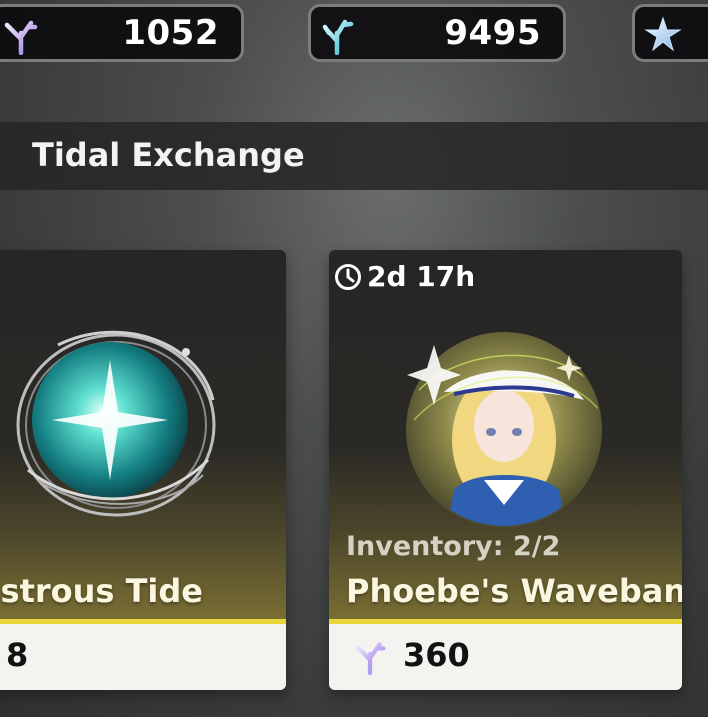 The height and width of the screenshot is (717, 708). Describe the element at coordinates (354, 156) in the screenshot. I see `section-header: Tidal Exchange` at that location.